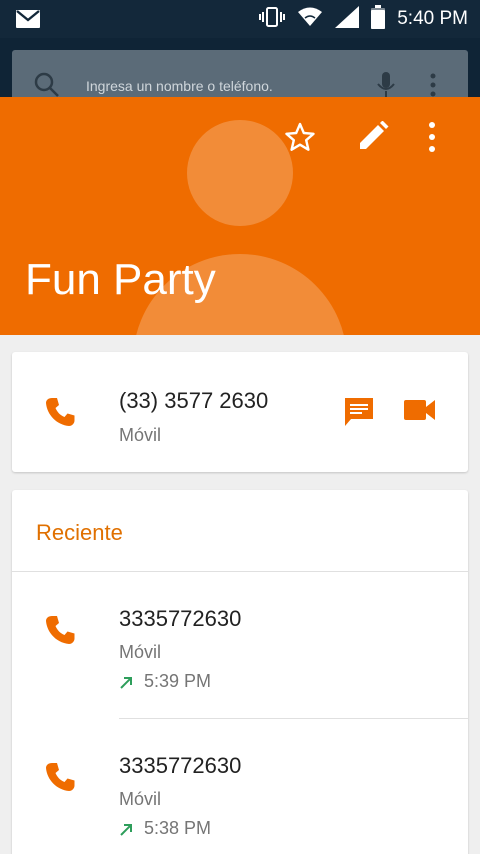  Describe the element at coordinates (79, 532) in the screenshot. I see `recent-title: Reciente` at that location.